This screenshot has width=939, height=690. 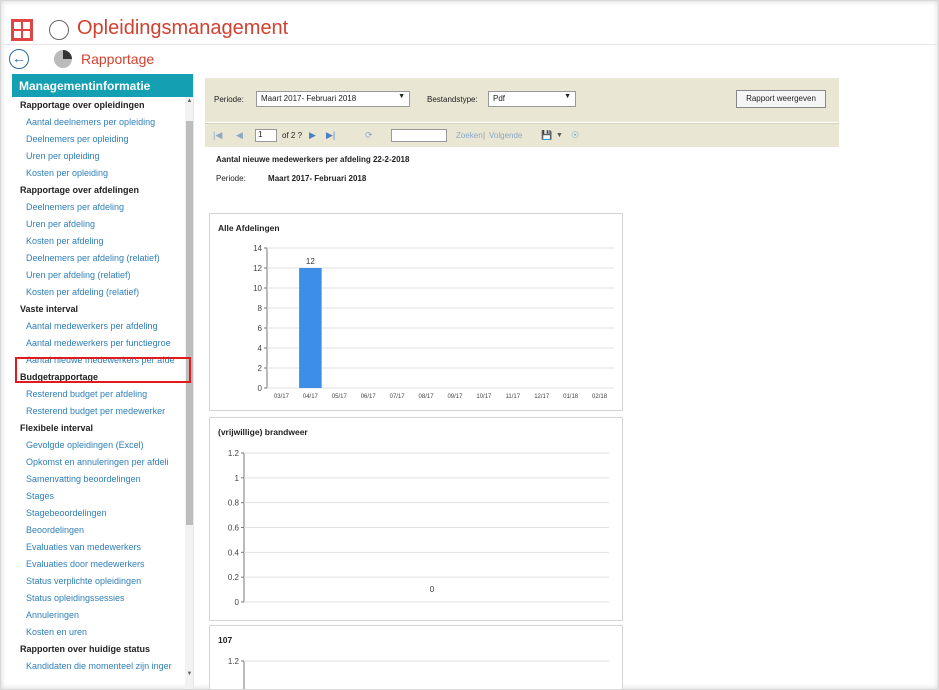 What do you see at coordinates (102, 85) in the screenshot?
I see `sidebar-header: Managementinformatie` at bounding box center [102, 85].